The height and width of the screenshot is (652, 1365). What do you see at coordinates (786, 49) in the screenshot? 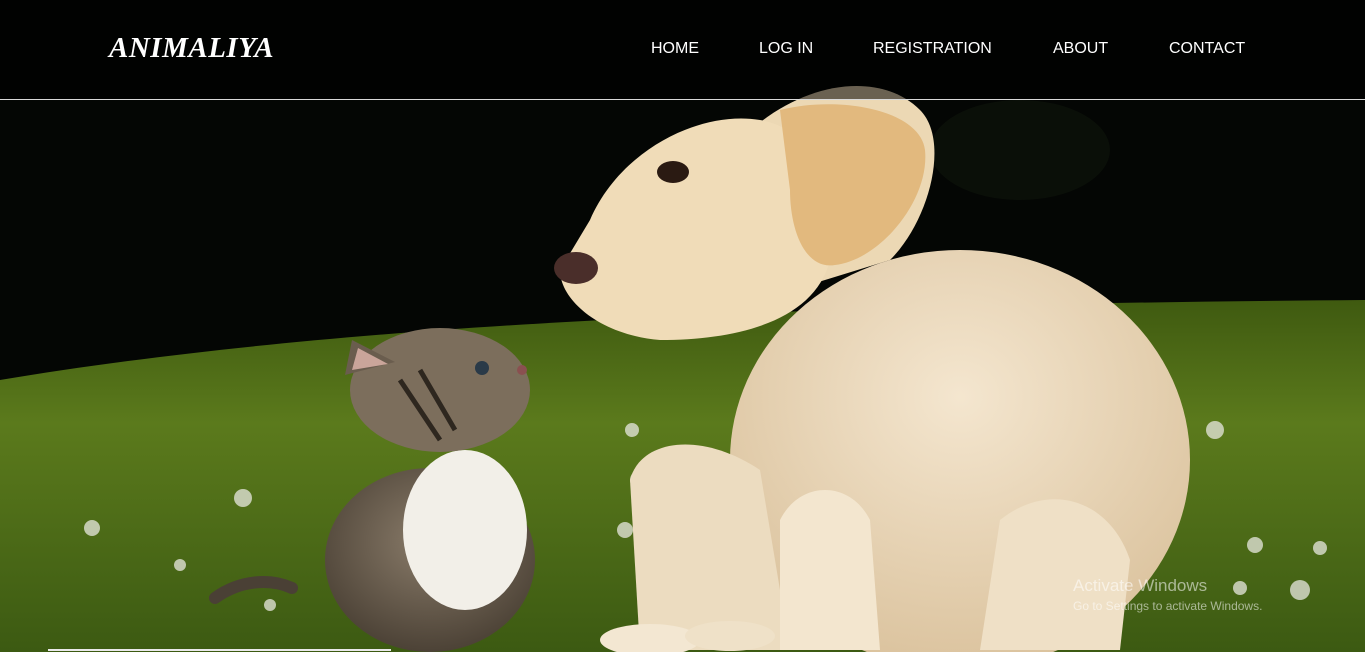
I see `nav-login-link: LOG IN` at bounding box center [786, 49].